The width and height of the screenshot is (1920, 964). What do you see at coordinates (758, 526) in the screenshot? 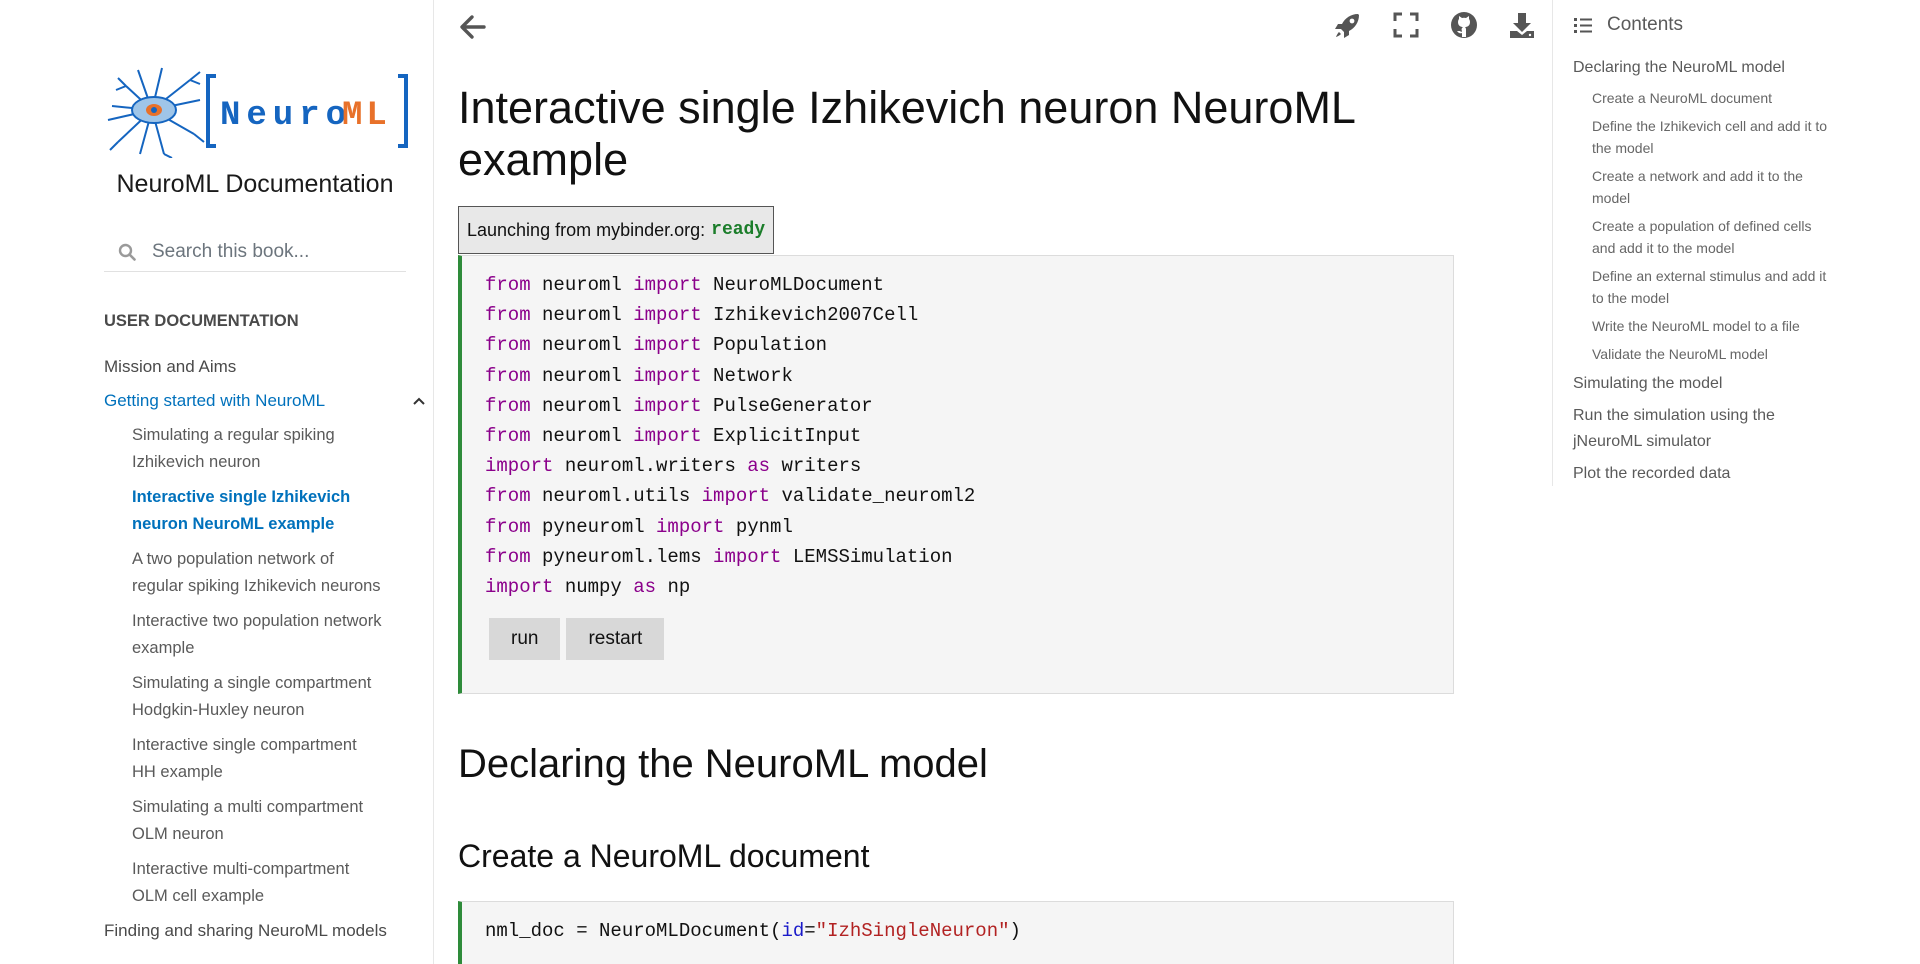
I see `code-text: pynml` at bounding box center [758, 526].